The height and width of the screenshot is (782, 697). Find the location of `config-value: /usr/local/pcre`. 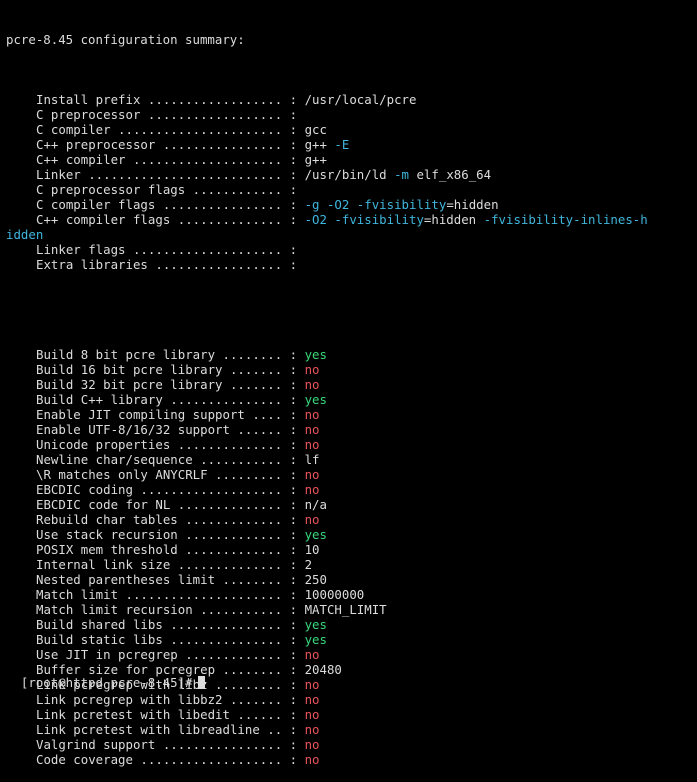

config-value: /usr/local/pcre is located at coordinates (360, 99).